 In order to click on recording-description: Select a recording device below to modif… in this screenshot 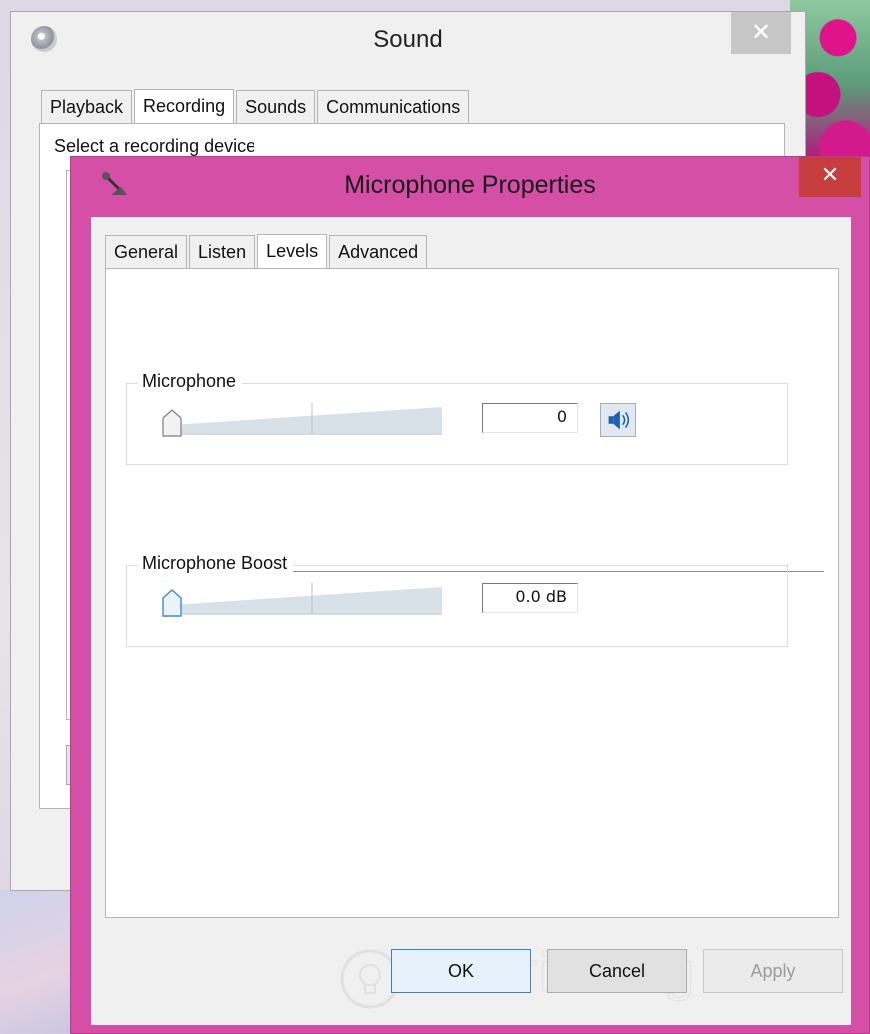, I will do `click(154, 146)`.